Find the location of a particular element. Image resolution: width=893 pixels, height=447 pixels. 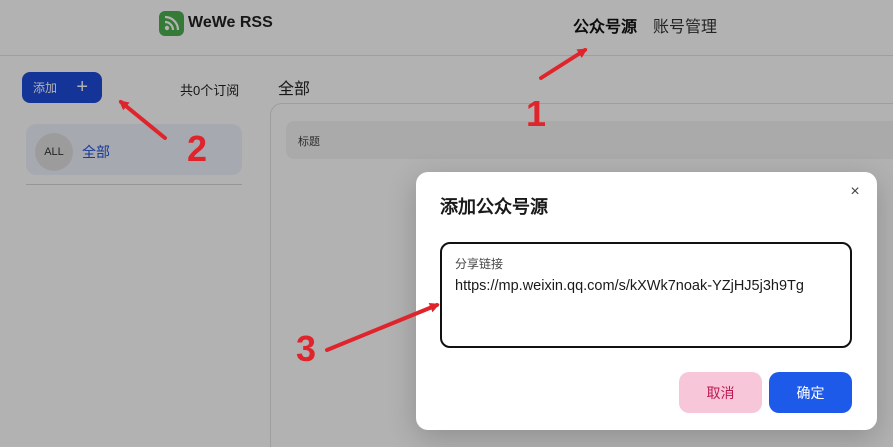

cancel-button: 取消 is located at coordinates (720, 392).